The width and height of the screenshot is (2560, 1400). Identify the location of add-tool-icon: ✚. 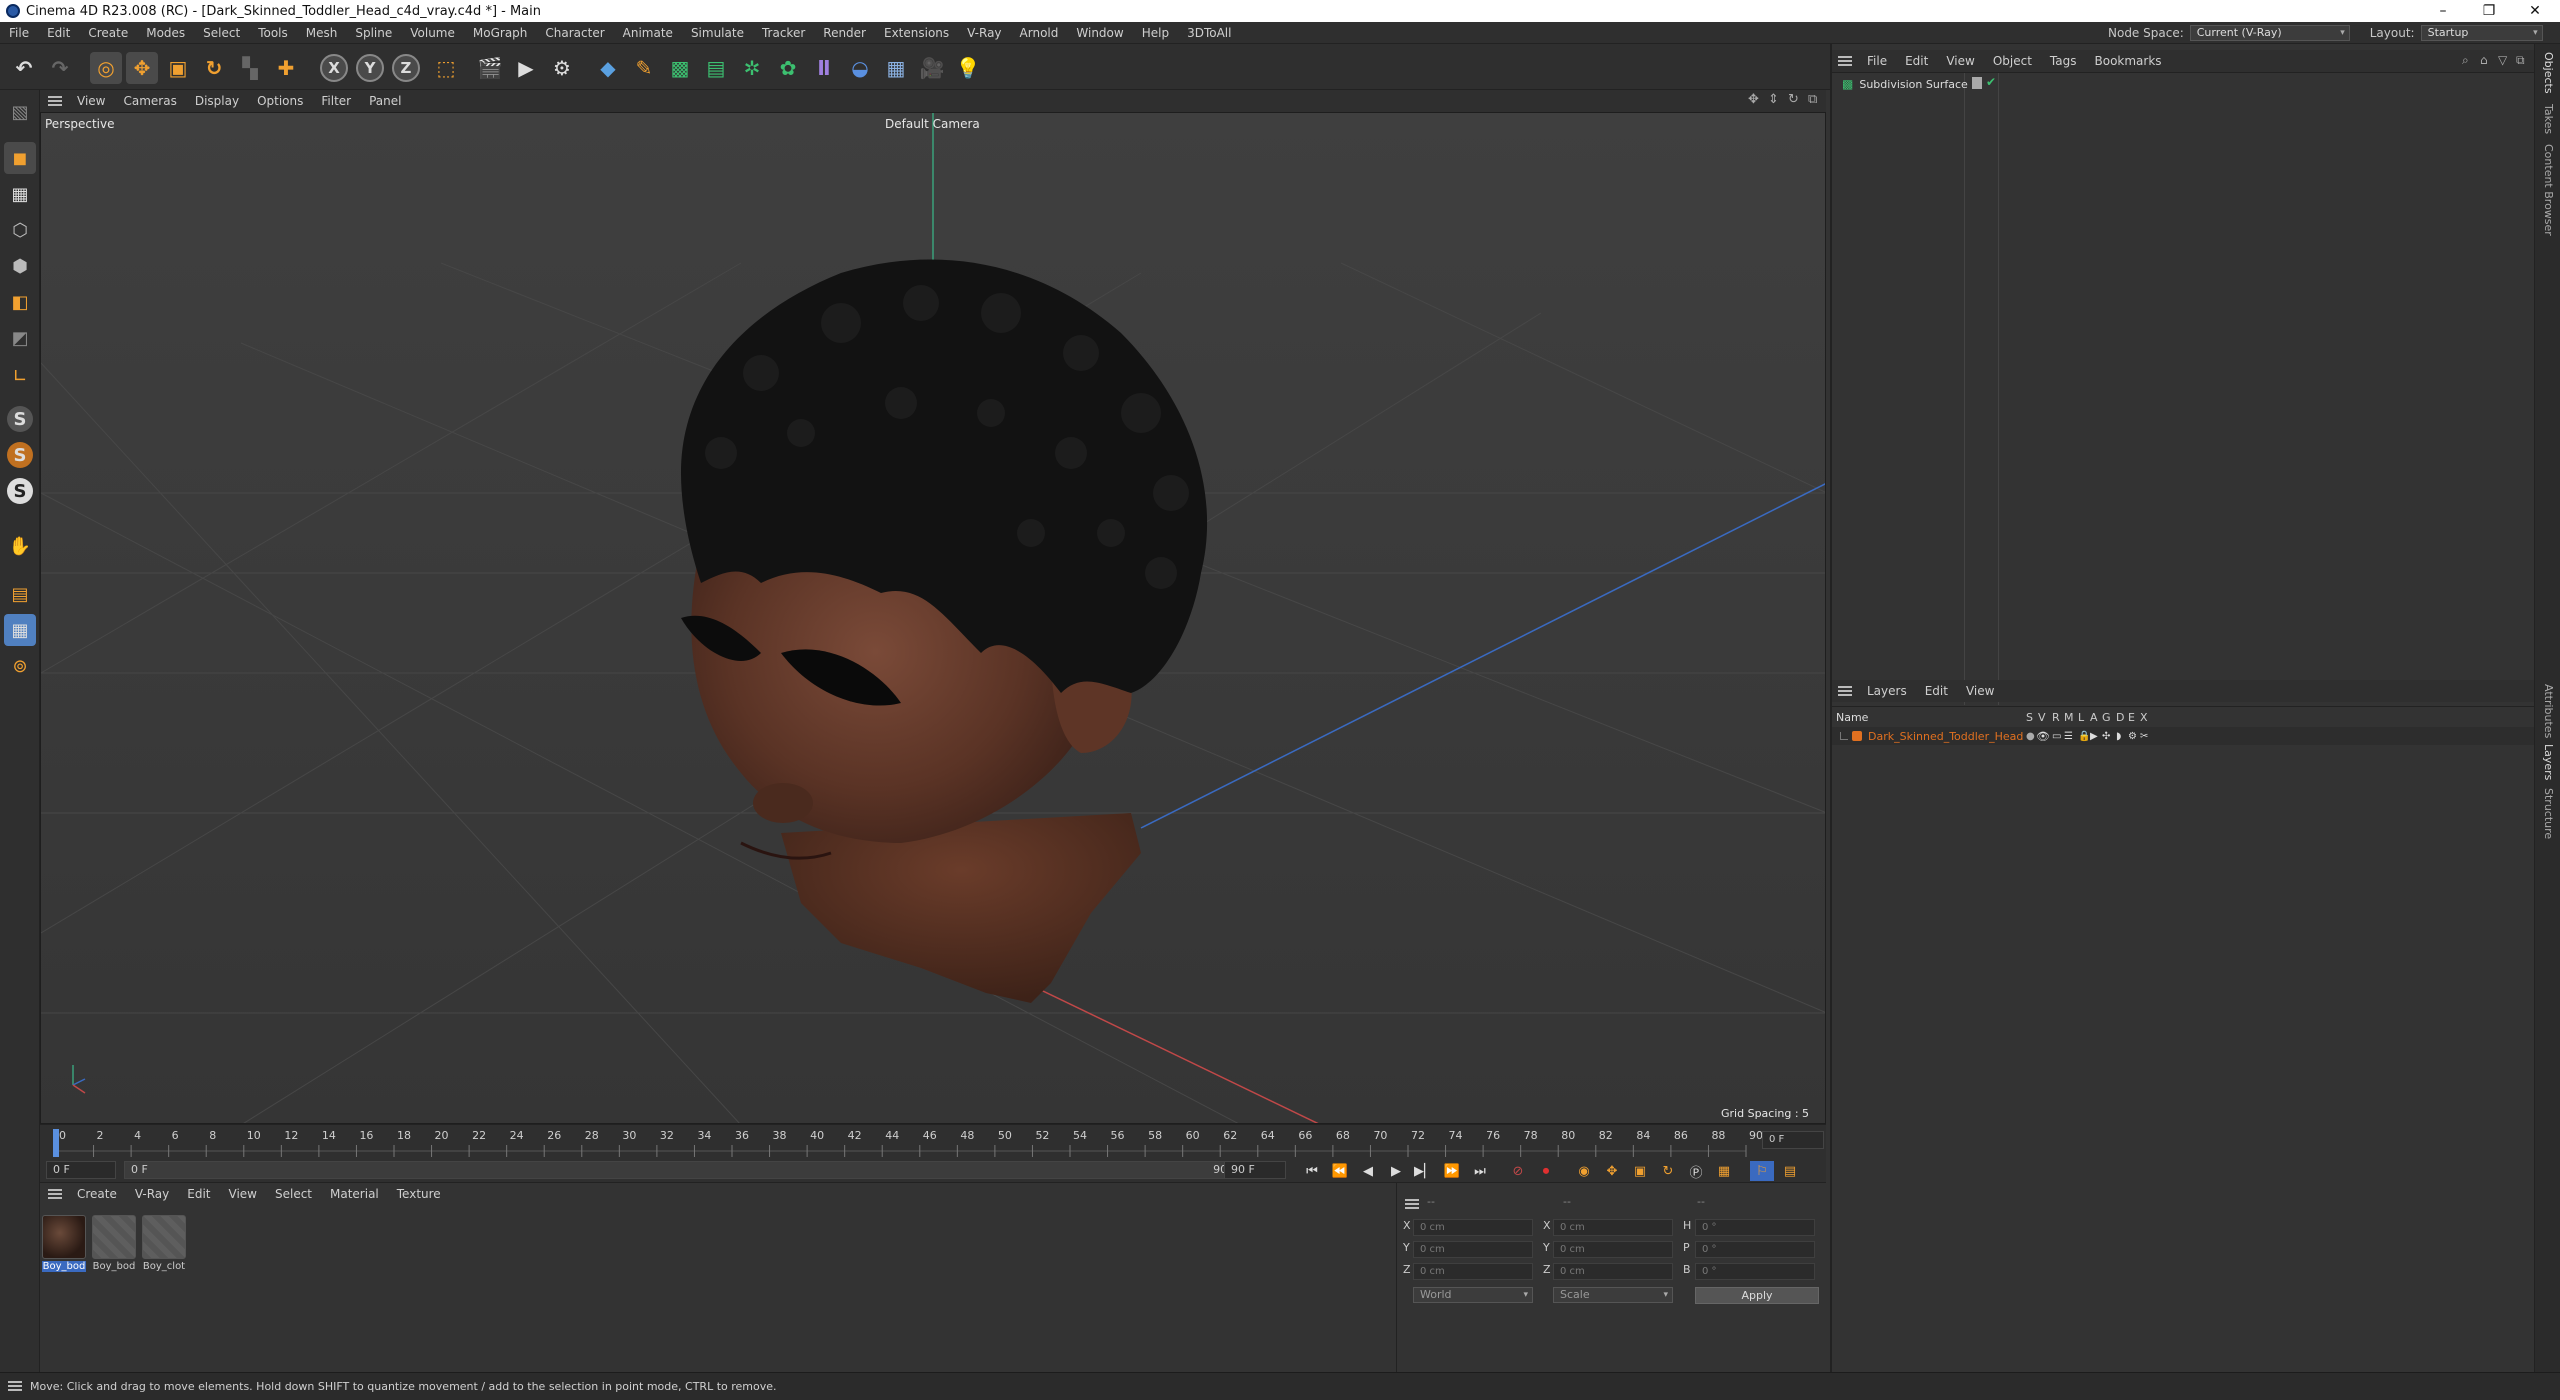
(286, 68).